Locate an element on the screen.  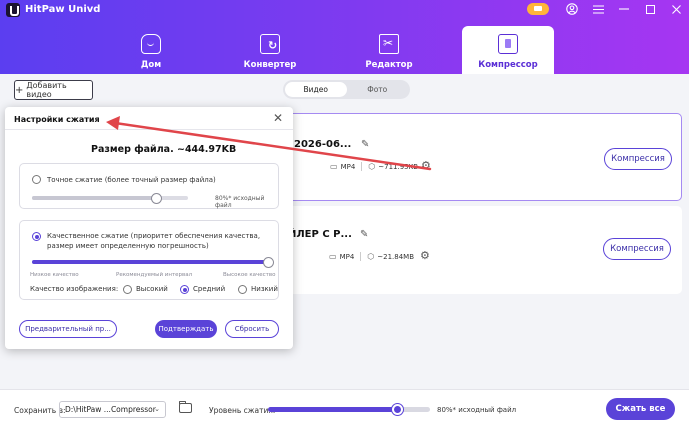
app-logo-icon is located at coordinates (13, 10).